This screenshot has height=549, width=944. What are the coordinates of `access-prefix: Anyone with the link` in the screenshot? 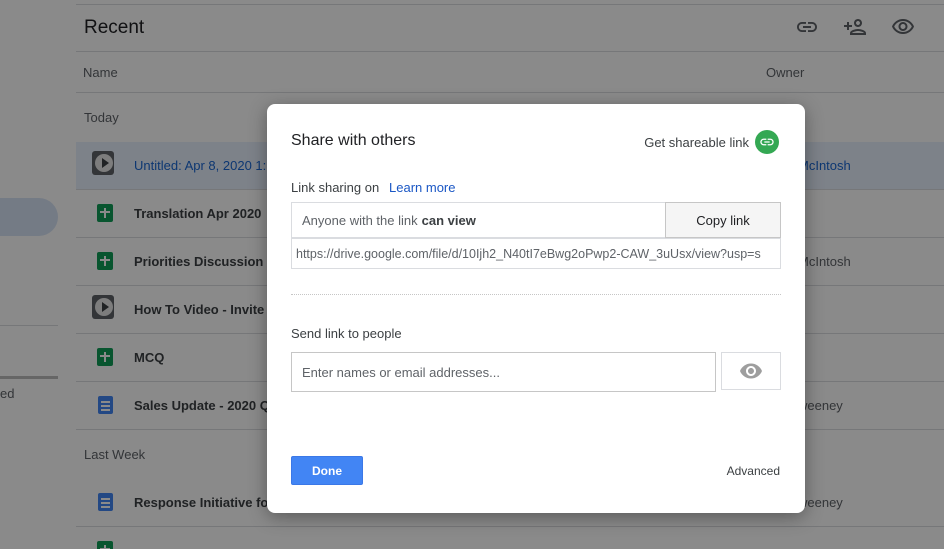 It's located at (360, 220).